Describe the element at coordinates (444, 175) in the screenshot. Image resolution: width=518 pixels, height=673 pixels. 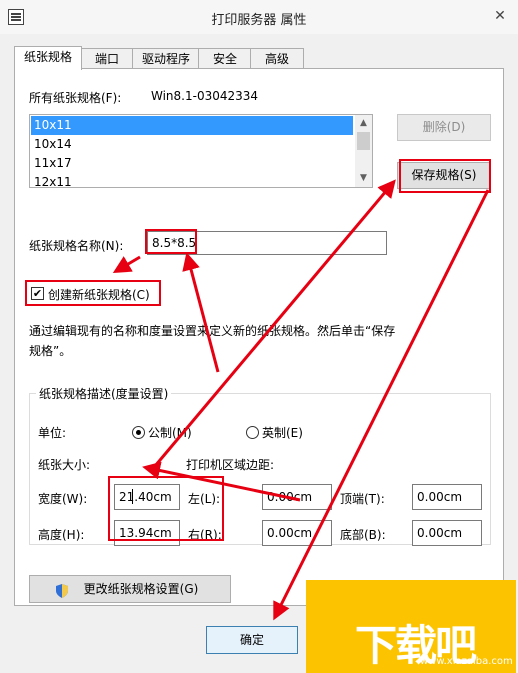
I see `save-form-button: 保存规格(S)` at that location.